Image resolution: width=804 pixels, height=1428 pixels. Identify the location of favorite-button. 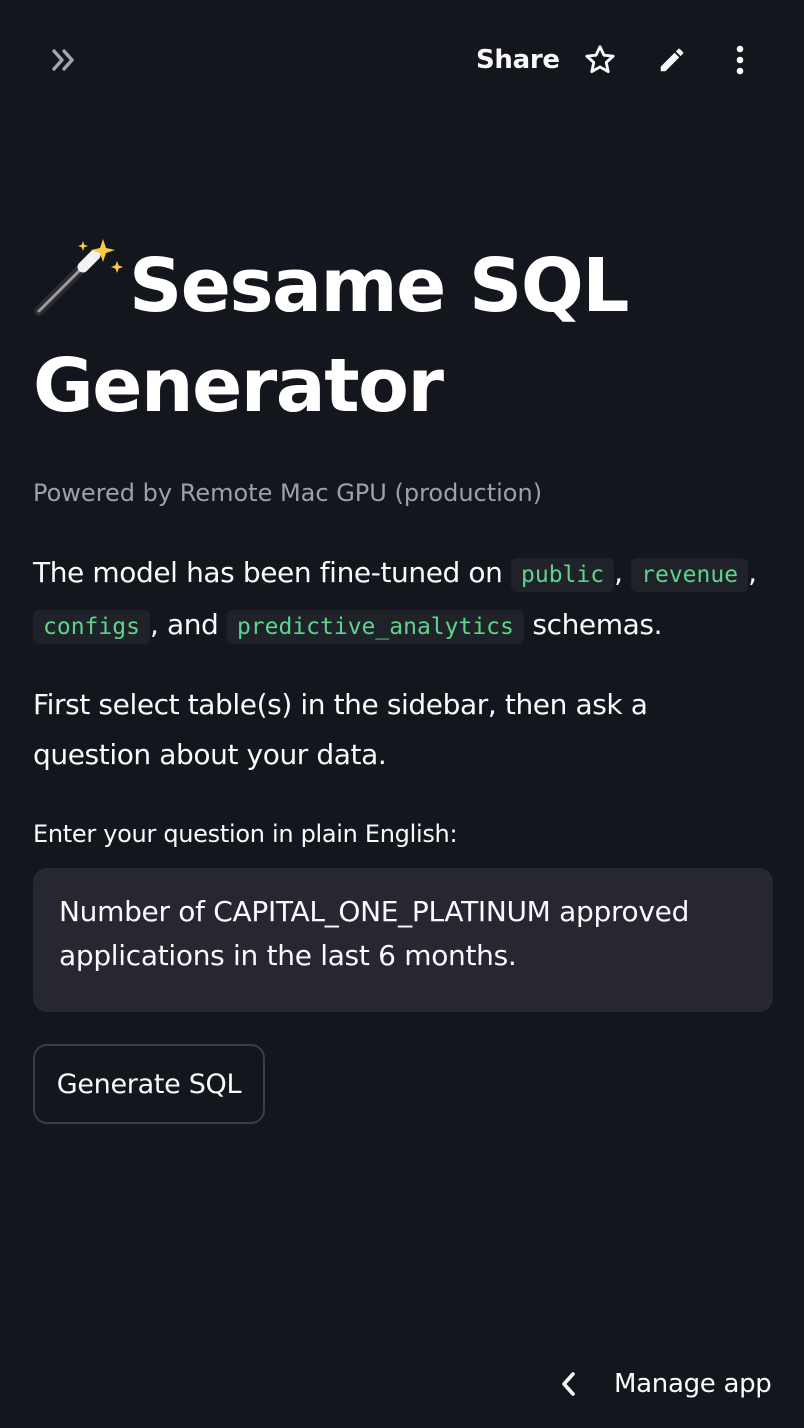
(600, 60).